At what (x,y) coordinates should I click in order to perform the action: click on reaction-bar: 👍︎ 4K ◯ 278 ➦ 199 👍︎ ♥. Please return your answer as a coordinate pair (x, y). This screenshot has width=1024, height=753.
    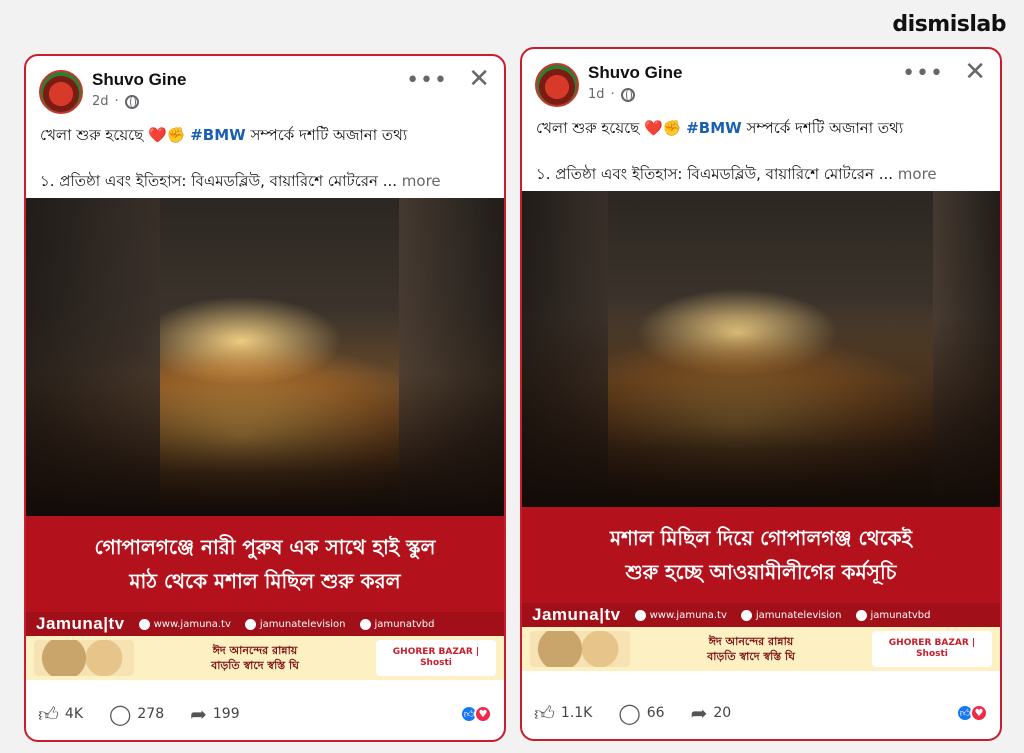
    Looking at the image, I should click on (265, 714).